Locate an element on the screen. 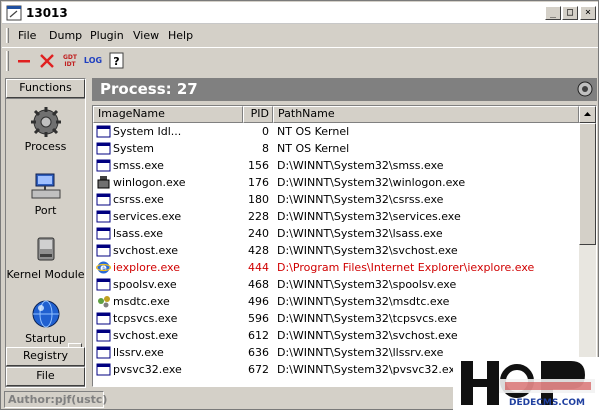 The width and height of the screenshot is (599, 410). vertical-scrollbar is located at coordinates (587, 246).